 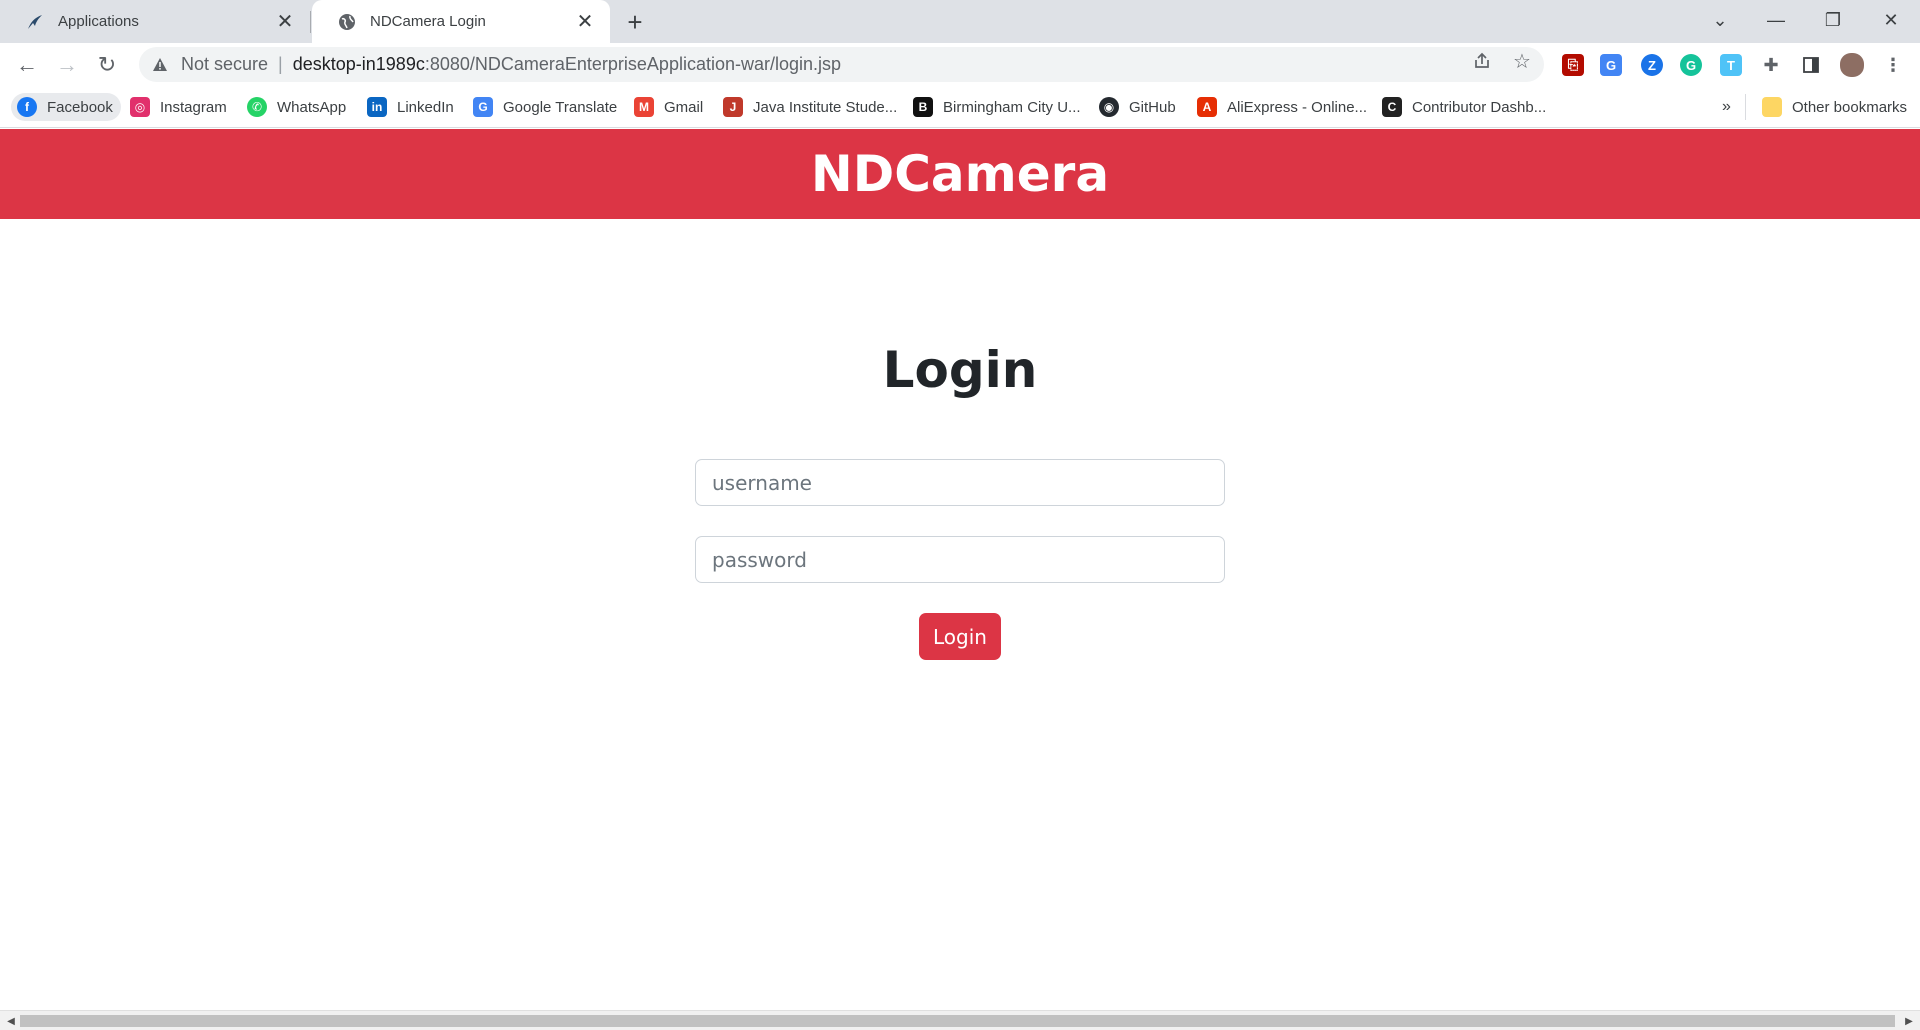 What do you see at coordinates (224, 64) in the screenshot?
I see `security-label: Not secure` at bounding box center [224, 64].